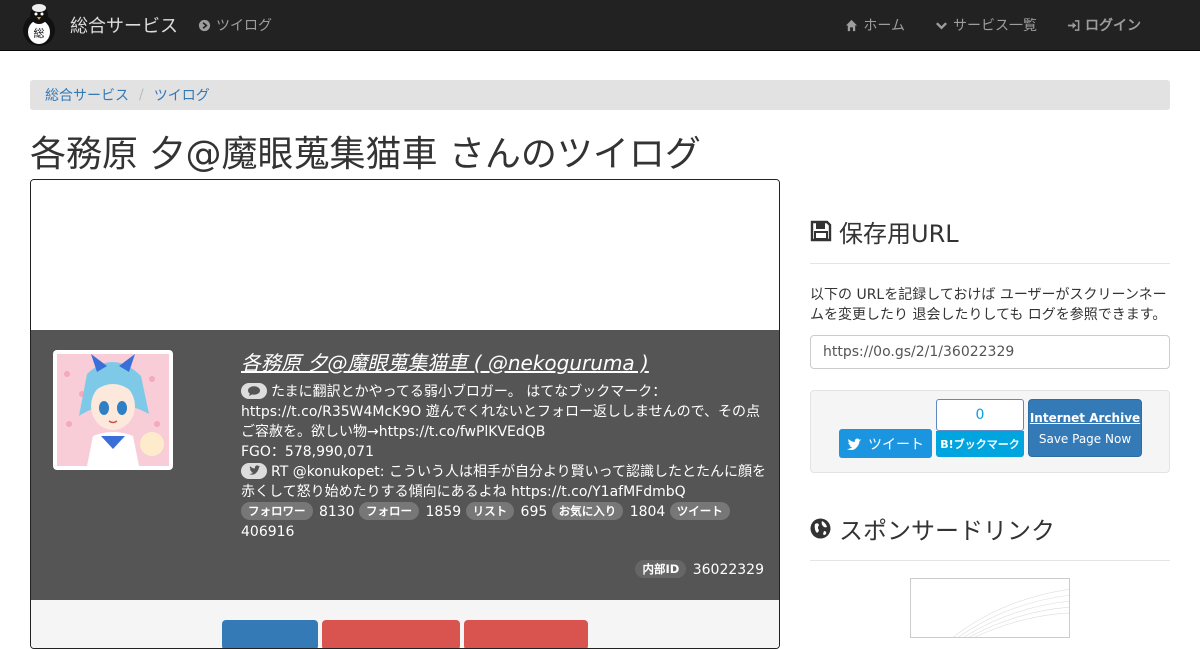 This screenshot has height=649, width=1200. Describe the element at coordinates (990, 352) in the screenshot. I see `save-url-field: https://0o.gs/2/1/36022329` at that location.